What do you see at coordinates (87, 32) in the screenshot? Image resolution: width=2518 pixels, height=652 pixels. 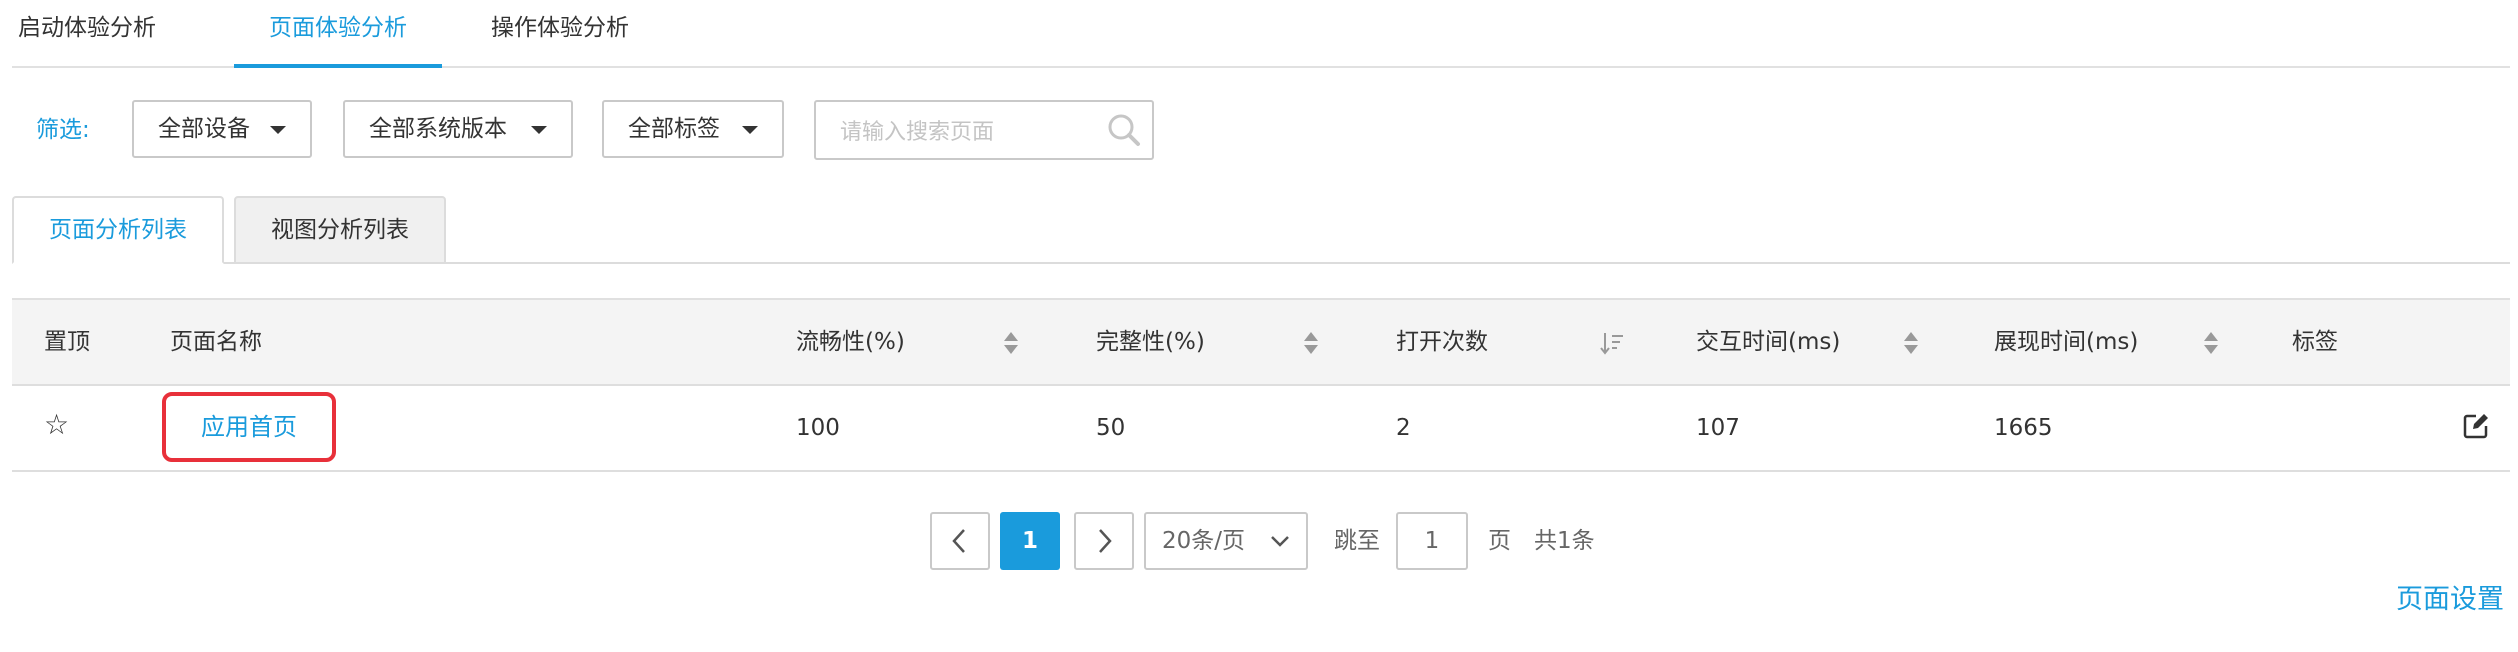 I see `tab-startup-experience: 启动体验分析` at bounding box center [87, 32].